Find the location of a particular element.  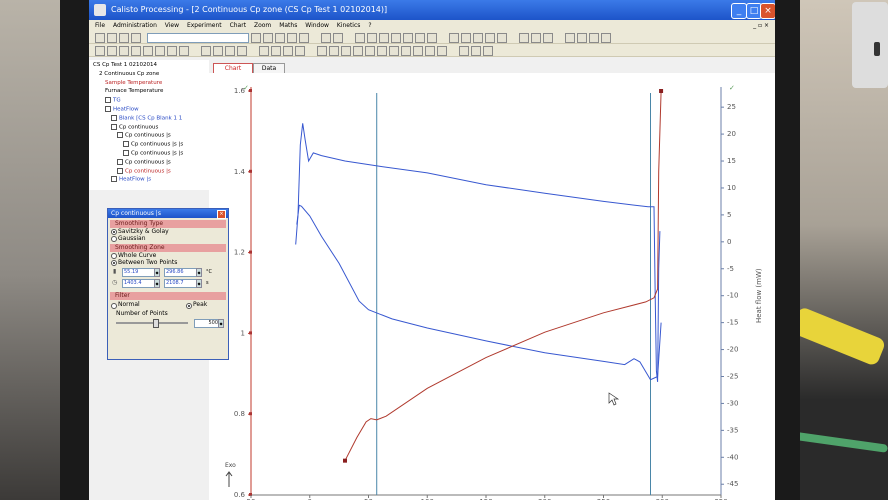

tree-node: Cp continuous |s is located at coordinates (144, 161).